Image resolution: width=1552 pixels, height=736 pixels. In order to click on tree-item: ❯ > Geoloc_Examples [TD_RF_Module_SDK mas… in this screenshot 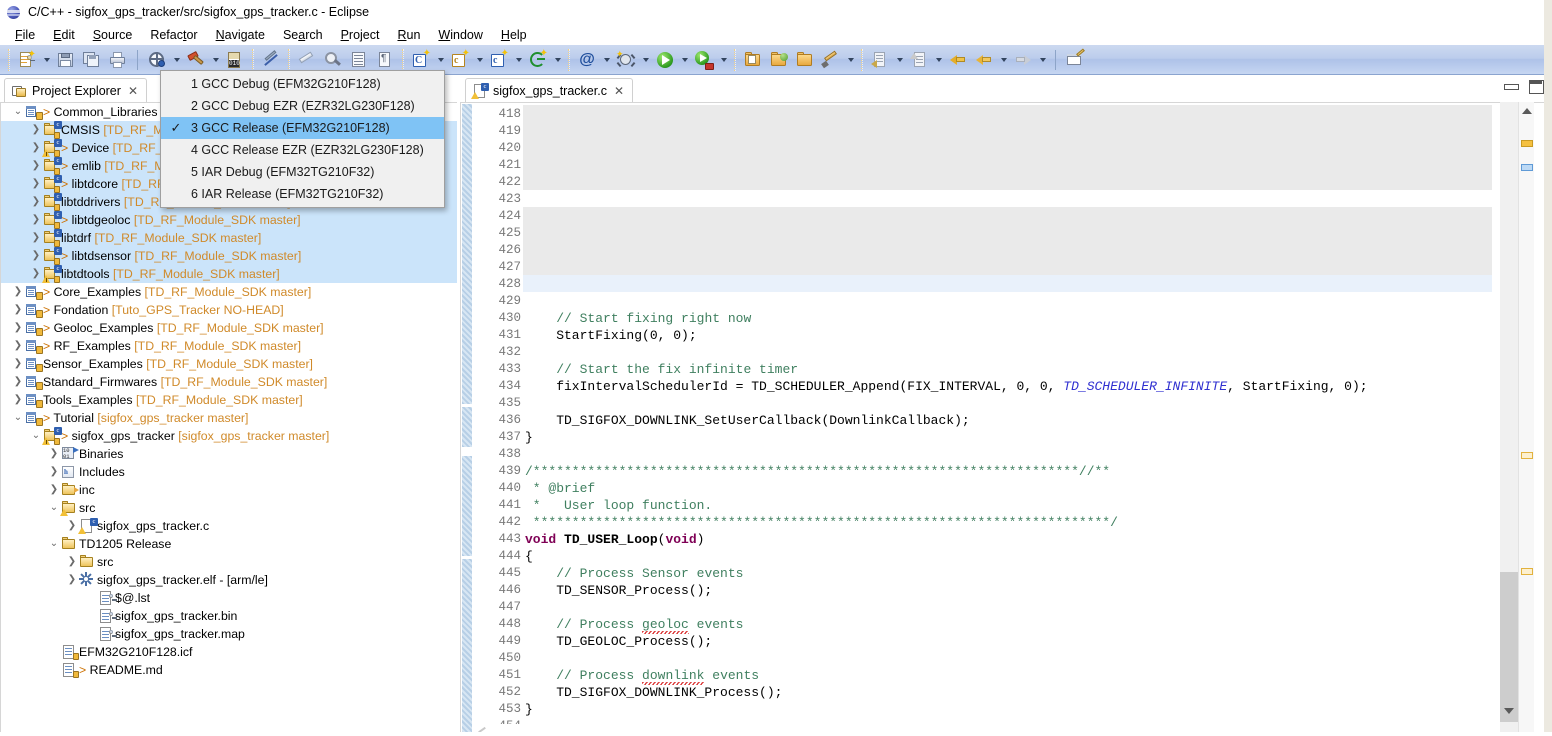, I will do `click(229, 328)`.